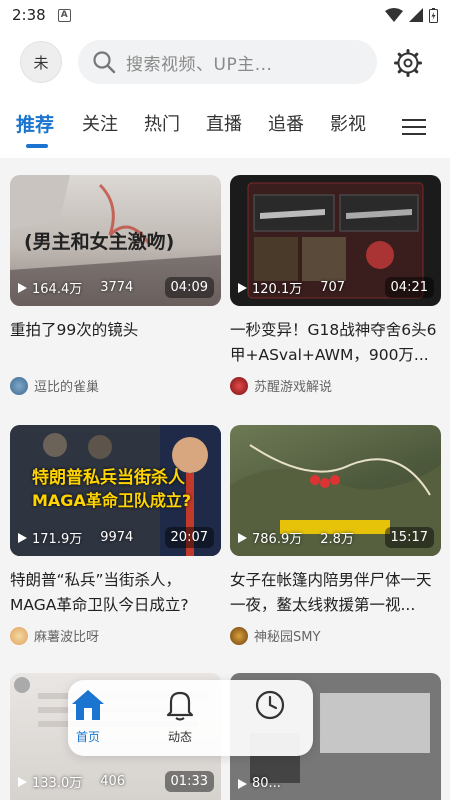  Describe the element at coordinates (337, 539) in the screenshot. I see `danmaku-count: 2.8万` at that location.